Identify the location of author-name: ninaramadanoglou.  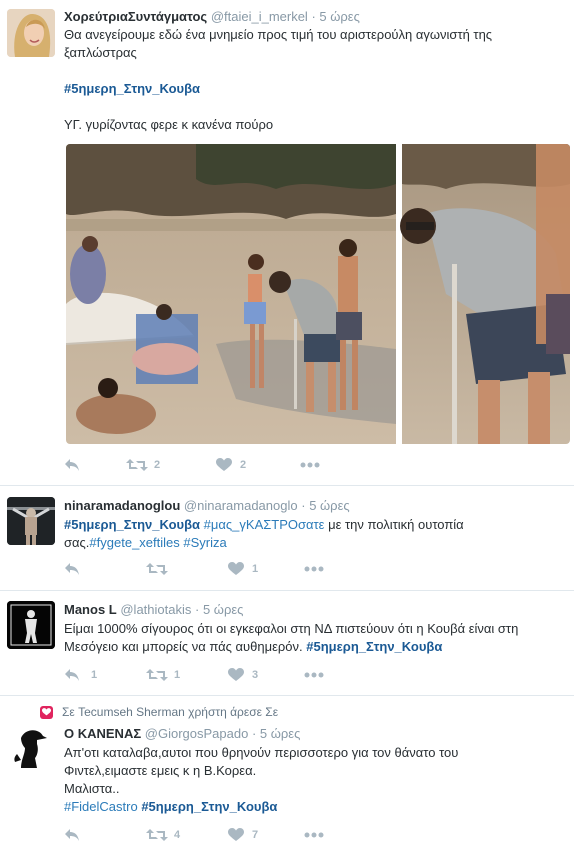
(122, 505).